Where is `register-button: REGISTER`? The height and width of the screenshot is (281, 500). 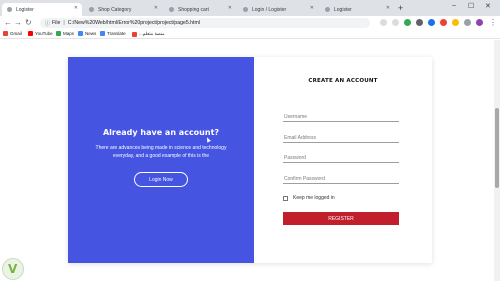
register-button: REGISTER is located at coordinates (341, 218).